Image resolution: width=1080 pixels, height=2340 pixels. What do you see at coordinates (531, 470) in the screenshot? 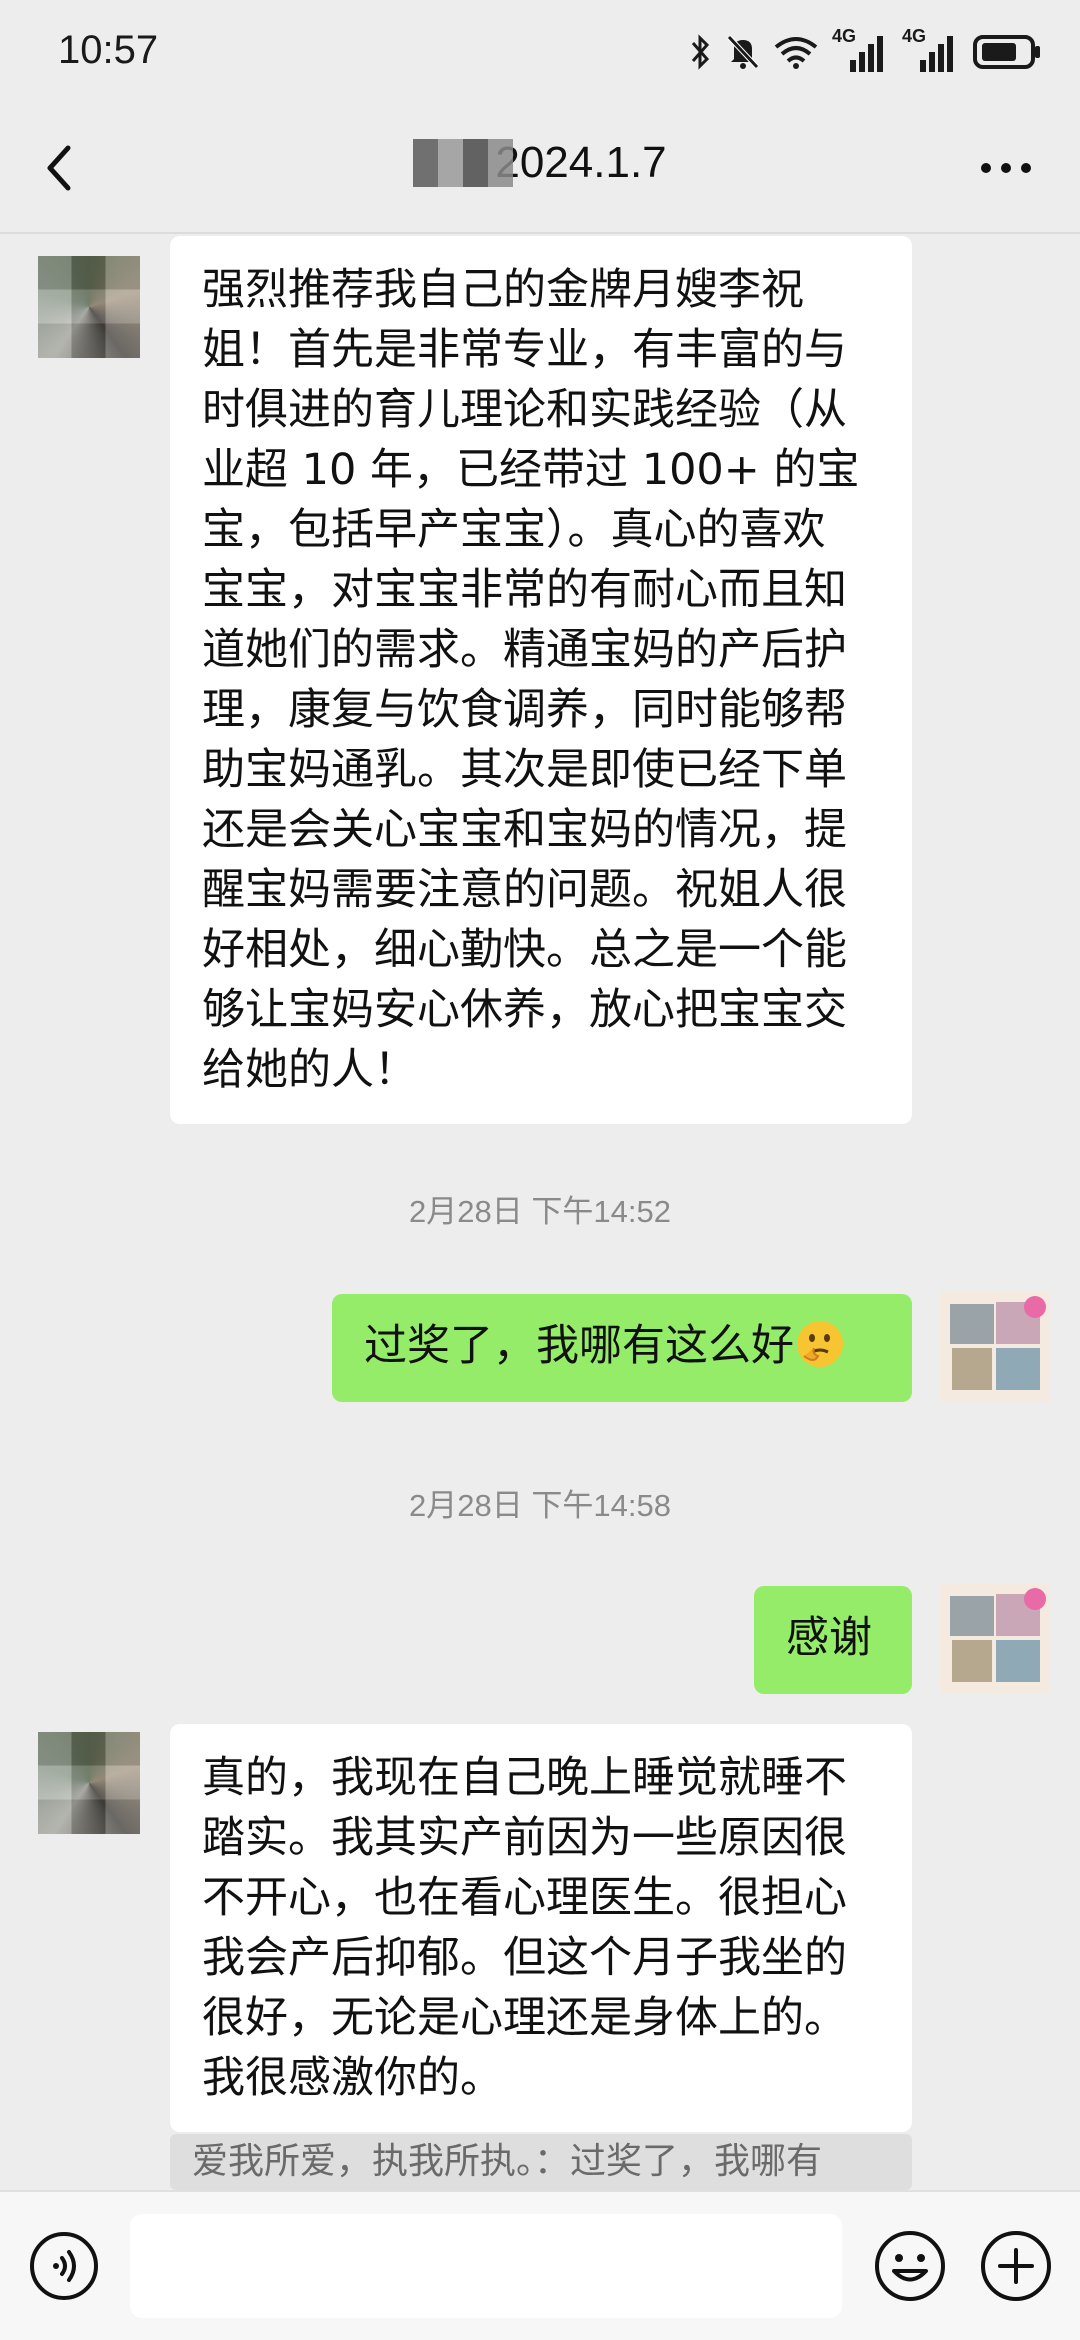
I see `message-line: 业超 10 年，已经带过 100+ 的宝` at bounding box center [531, 470].